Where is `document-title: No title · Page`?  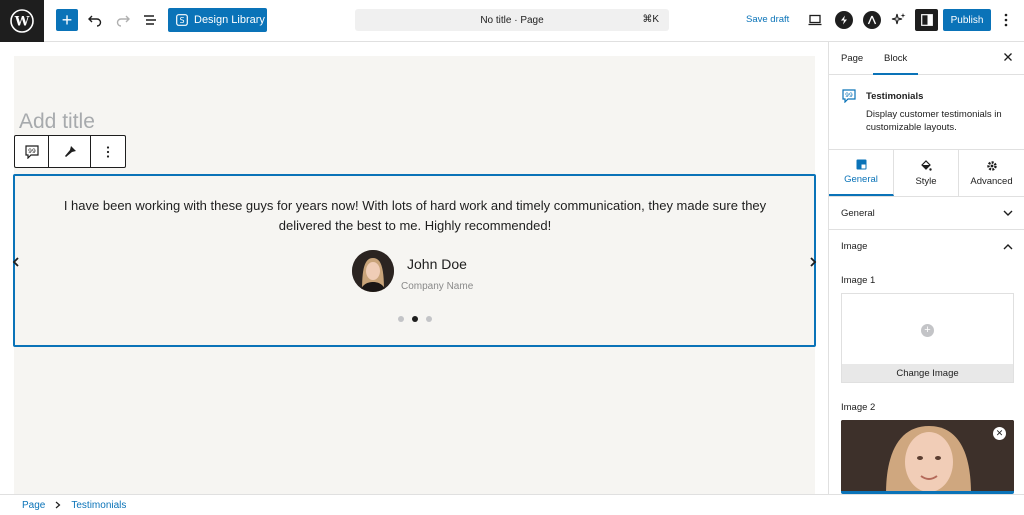 document-title: No title · Page is located at coordinates (512, 20).